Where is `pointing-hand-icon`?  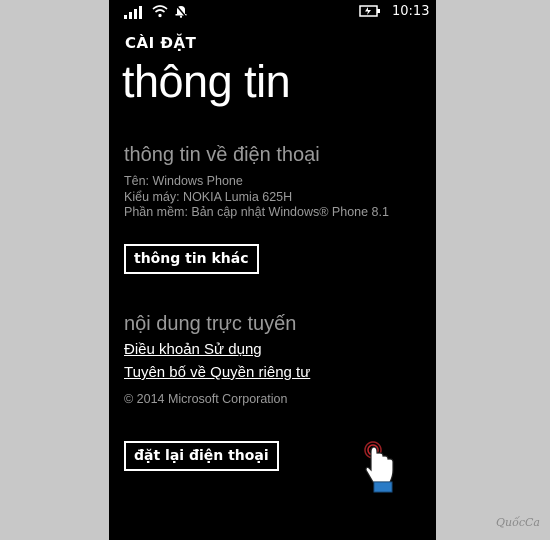 pointing-hand-icon is located at coordinates (379, 467).